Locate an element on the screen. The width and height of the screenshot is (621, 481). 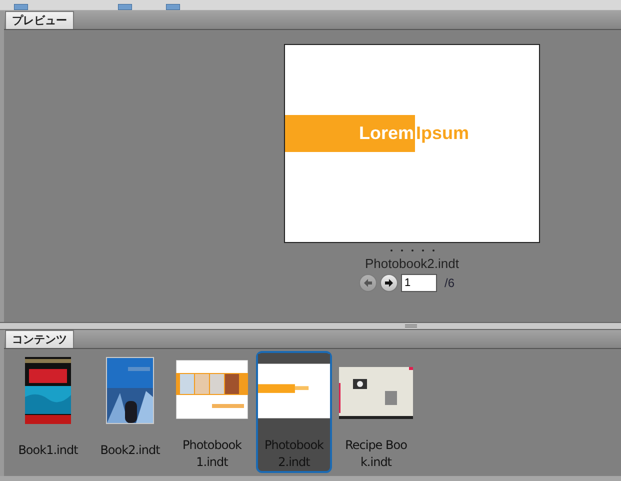
next-button is located at coordinates (389, 283).